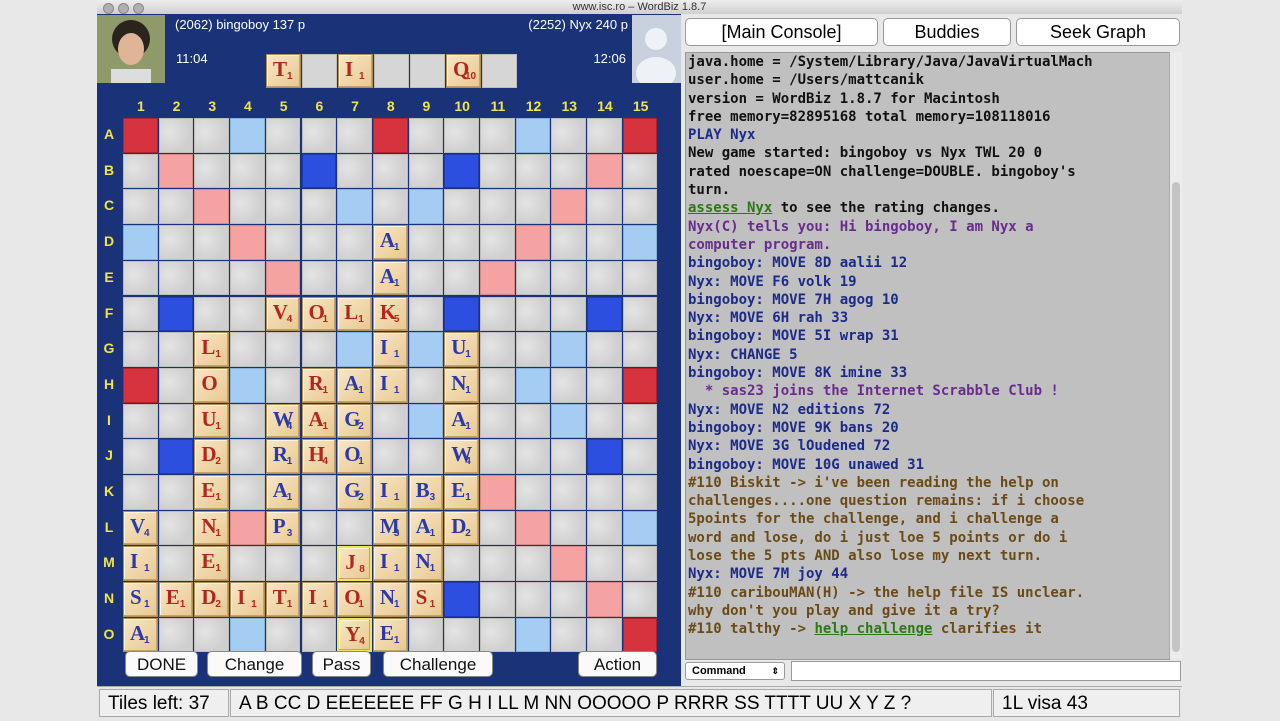  What do you see at coordinates (283, 599) in the screenshot?
I see `board-tile: T1` at bounding box center [283, 599].